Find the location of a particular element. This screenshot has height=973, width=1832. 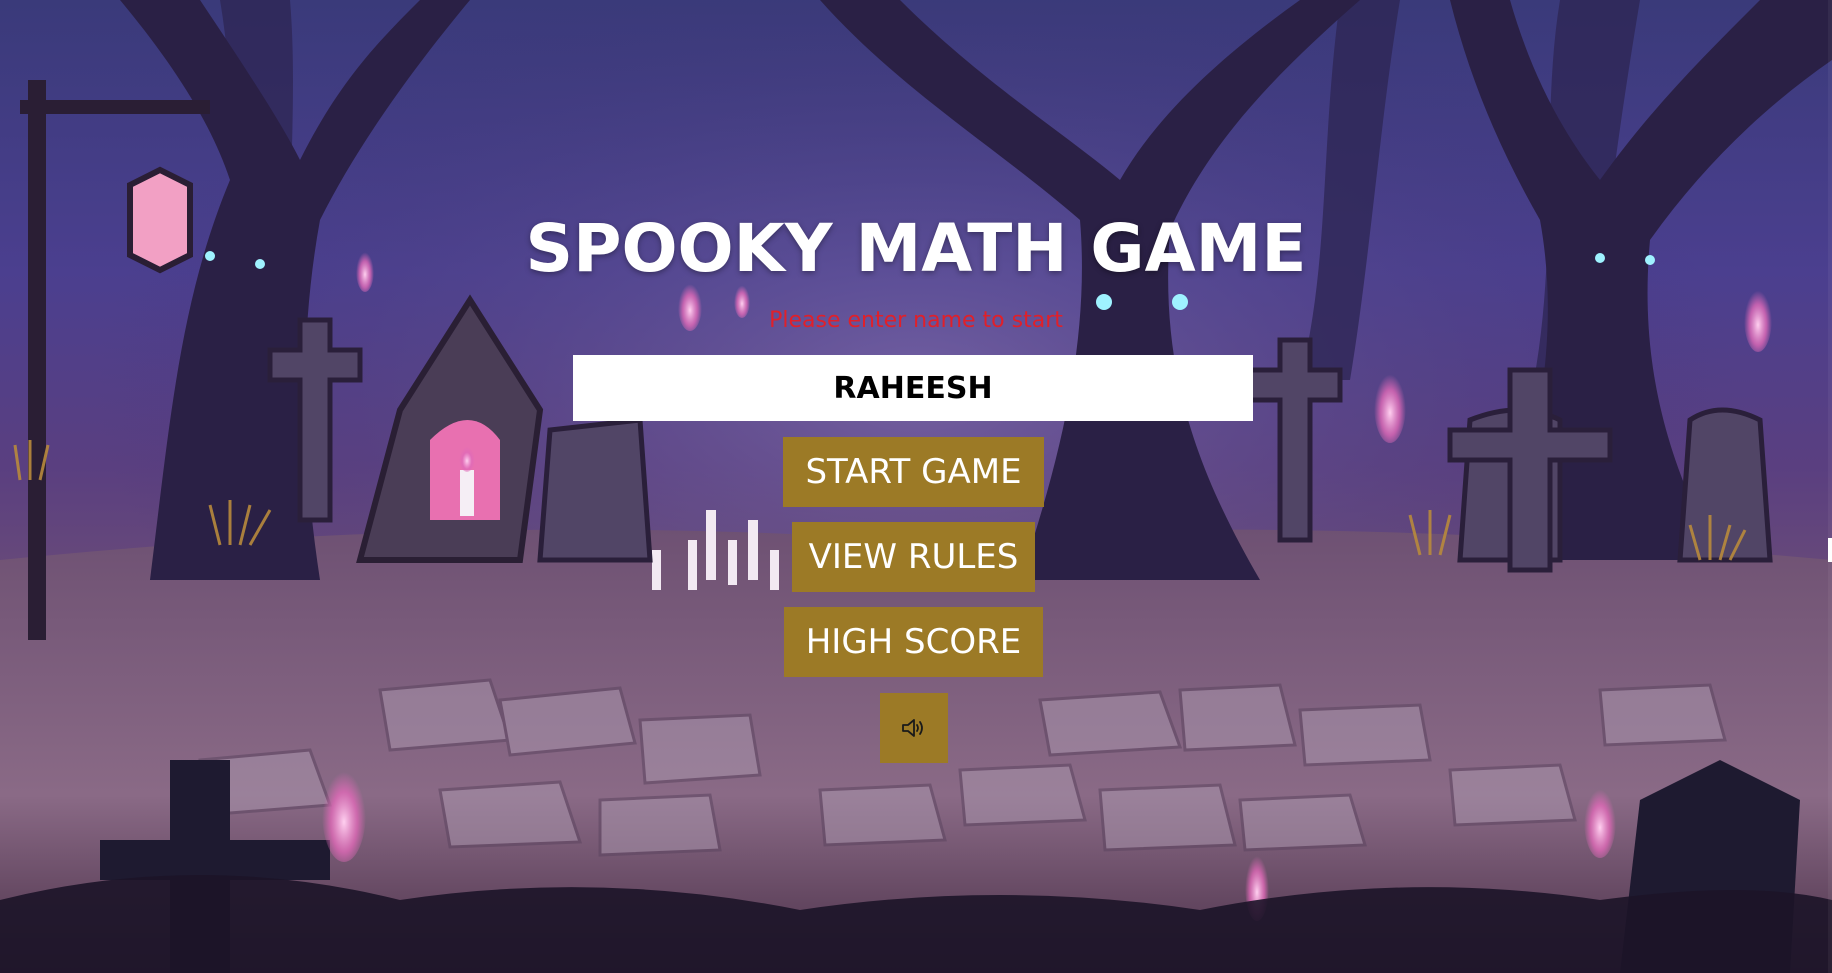

sound-toggle-button is located at coordinates (914, 728).